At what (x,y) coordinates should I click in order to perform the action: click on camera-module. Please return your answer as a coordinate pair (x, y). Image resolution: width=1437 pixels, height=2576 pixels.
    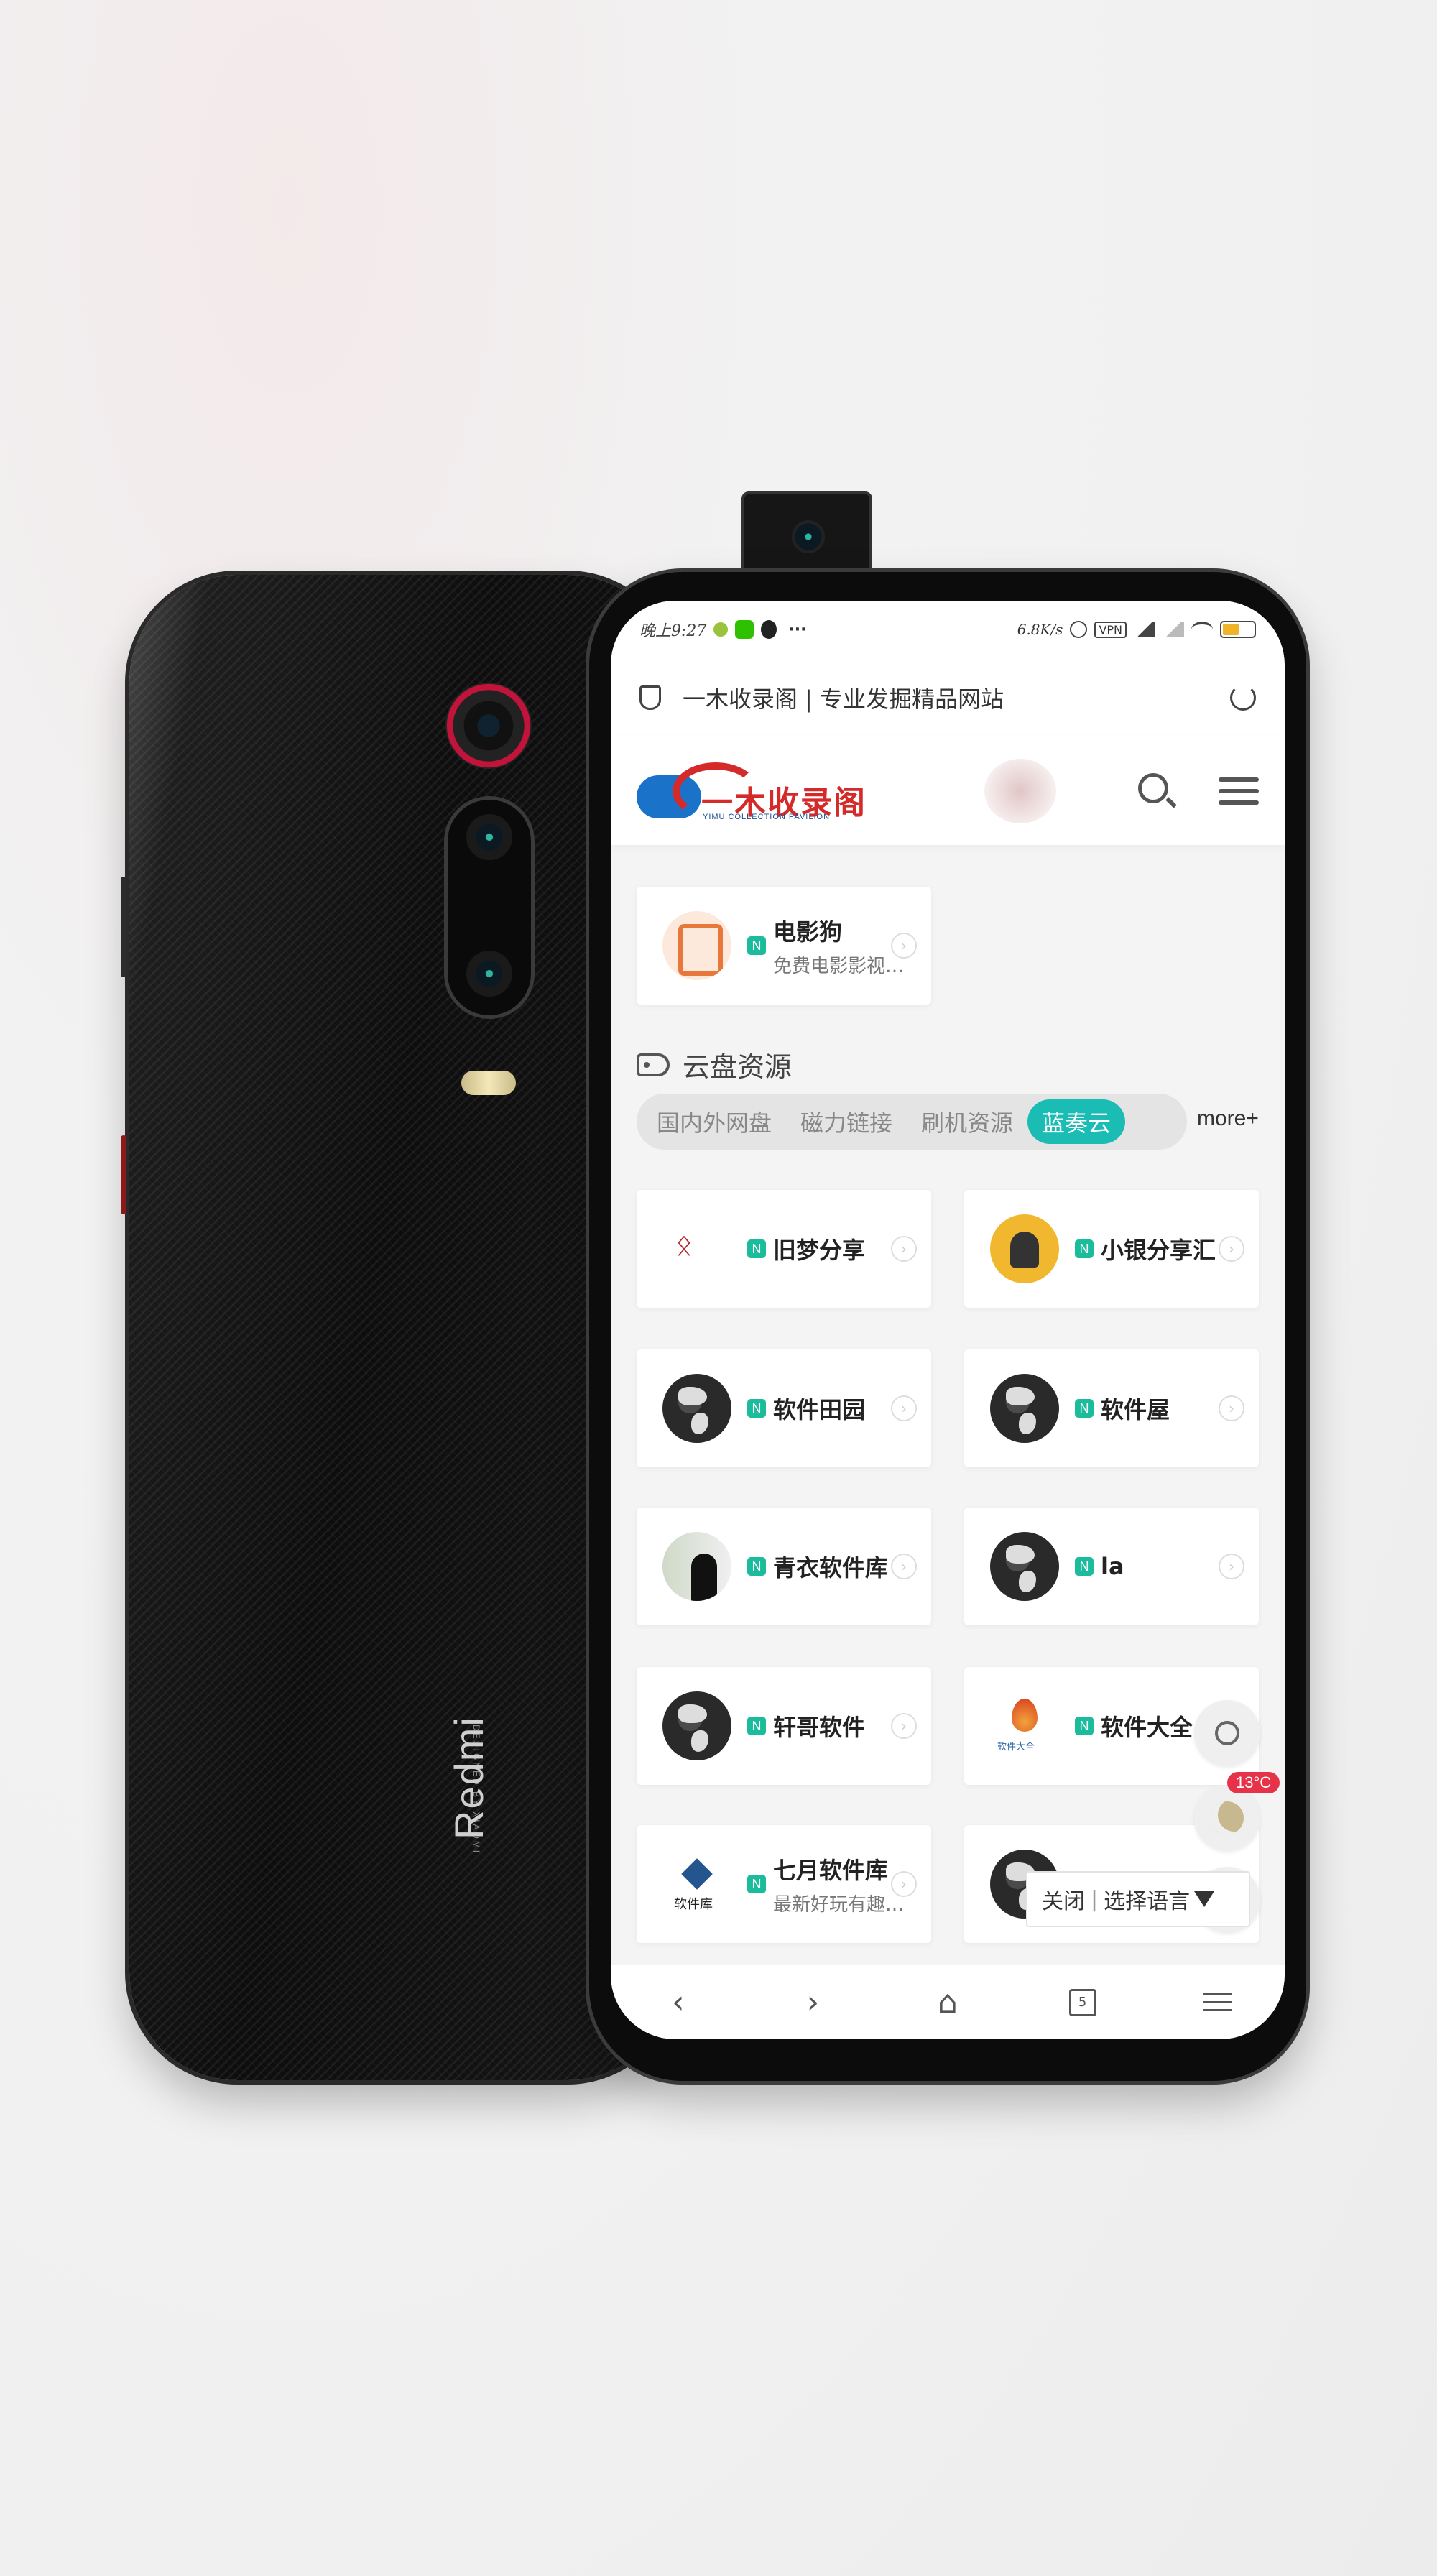
    Looking at the image, I should click on (489, 907).